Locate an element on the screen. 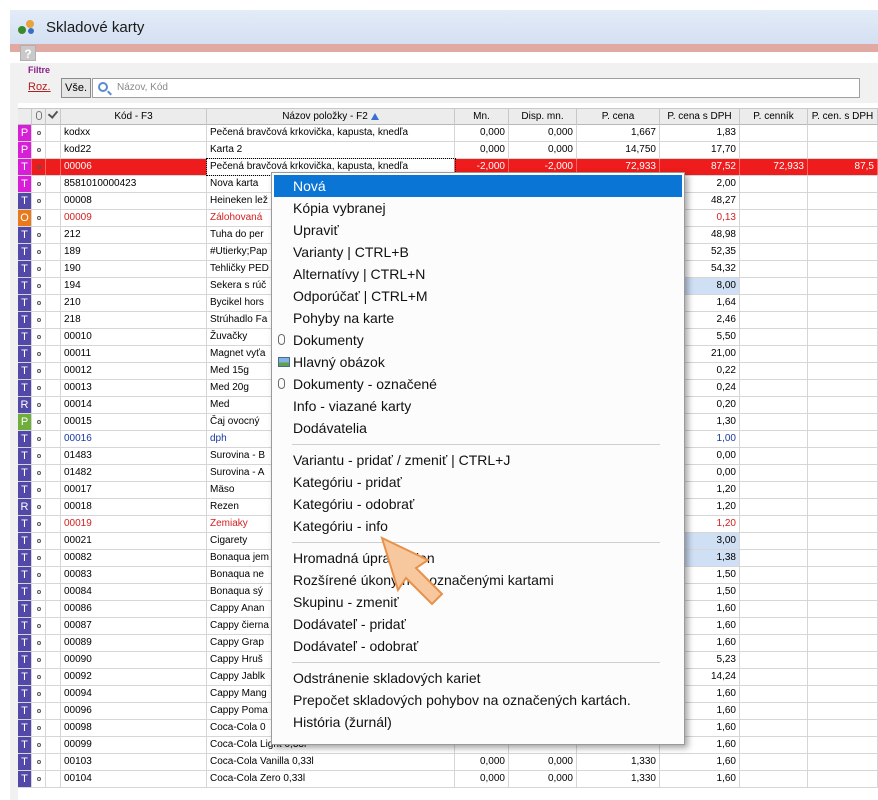 This screenshot has width=878, height=800. menu-item: Dodávateľ - odobrať is located at coordinates (478, 646).